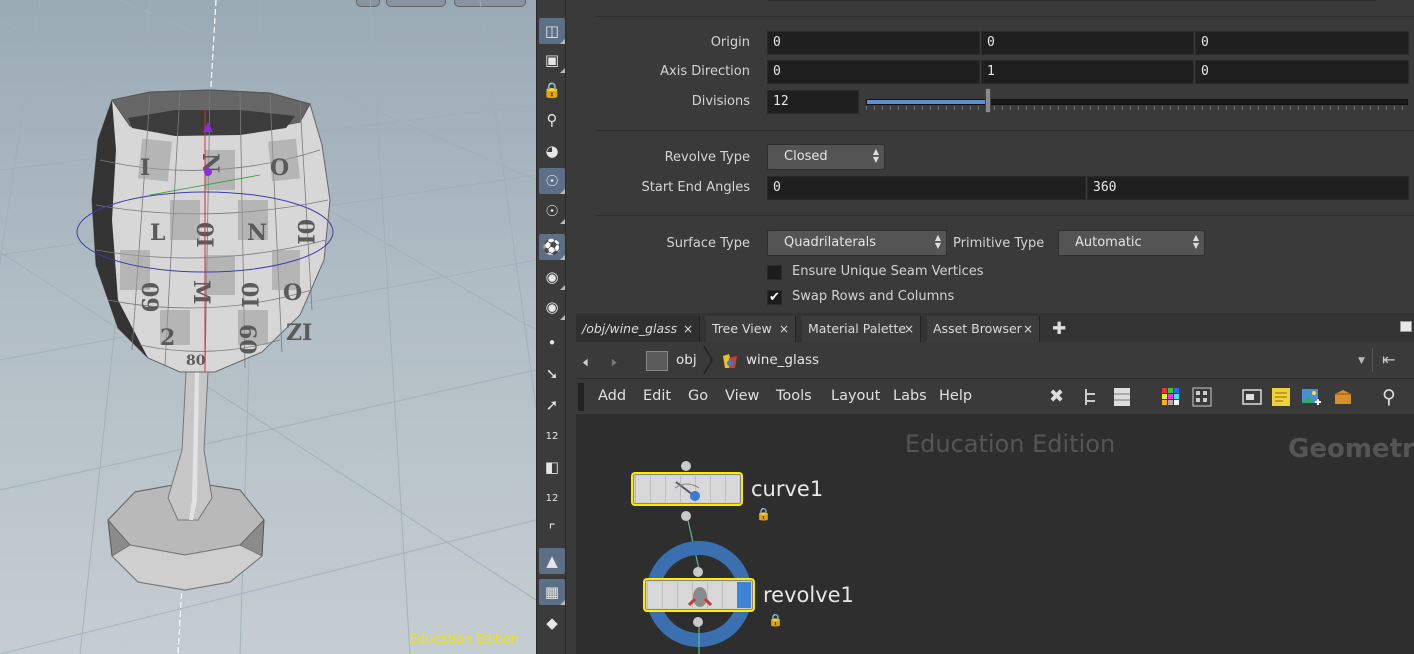 This screenshot has height=654, width=1414. Describe the element at coordinates (910, 396) in the screenshot. I see `menu-labs: Labs` at that location.